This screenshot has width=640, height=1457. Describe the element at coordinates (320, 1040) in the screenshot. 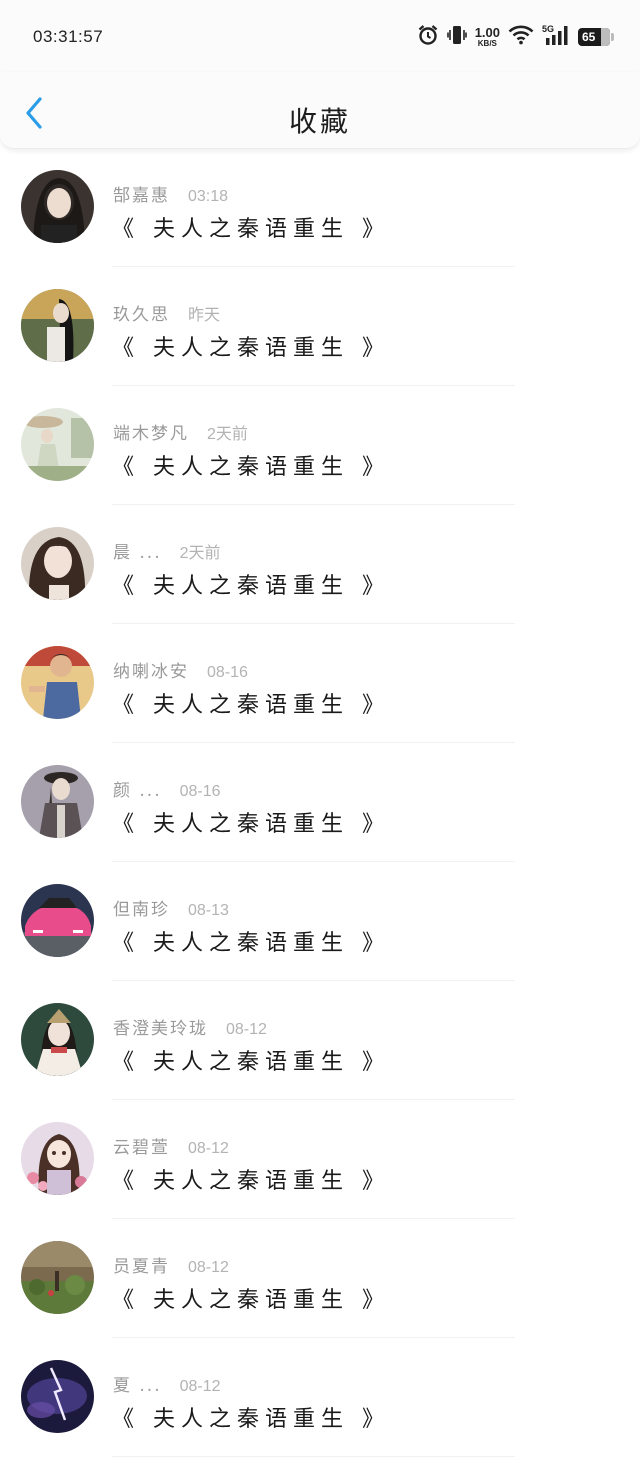

I see `list-item: 香澄美玲珑 08-12 《 夫人之秦语重生 》` at that location.